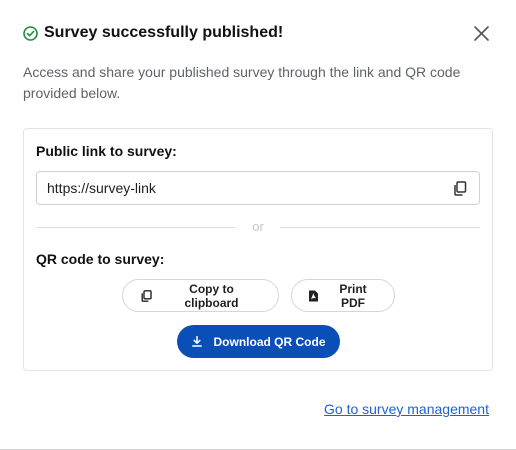 Image resolution: width=516 pixels, height=450 pixels. I want to click on download-icon, so click(196, 341).